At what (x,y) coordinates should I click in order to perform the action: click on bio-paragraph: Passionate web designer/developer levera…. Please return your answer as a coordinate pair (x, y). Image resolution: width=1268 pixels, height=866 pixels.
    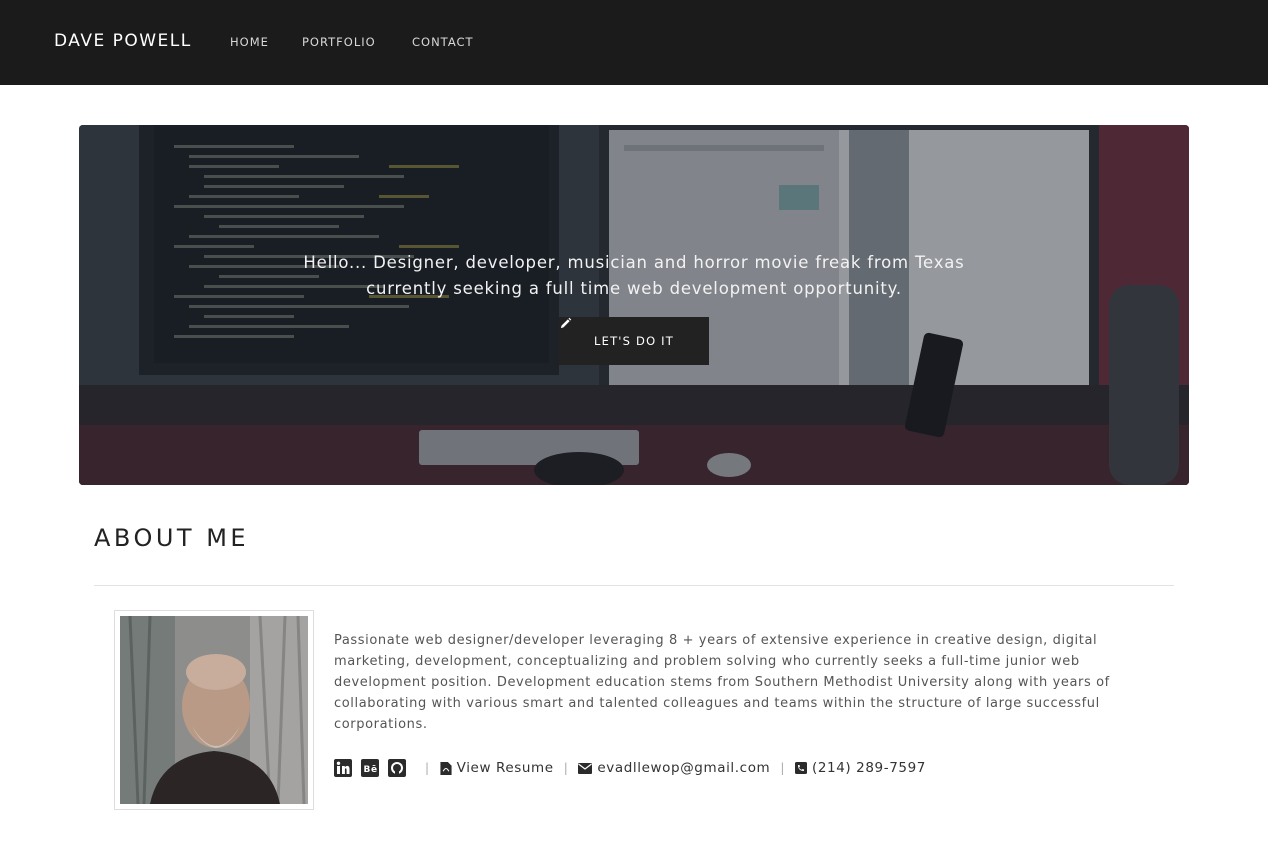
    Looking at the image, I should click on (722, 682).